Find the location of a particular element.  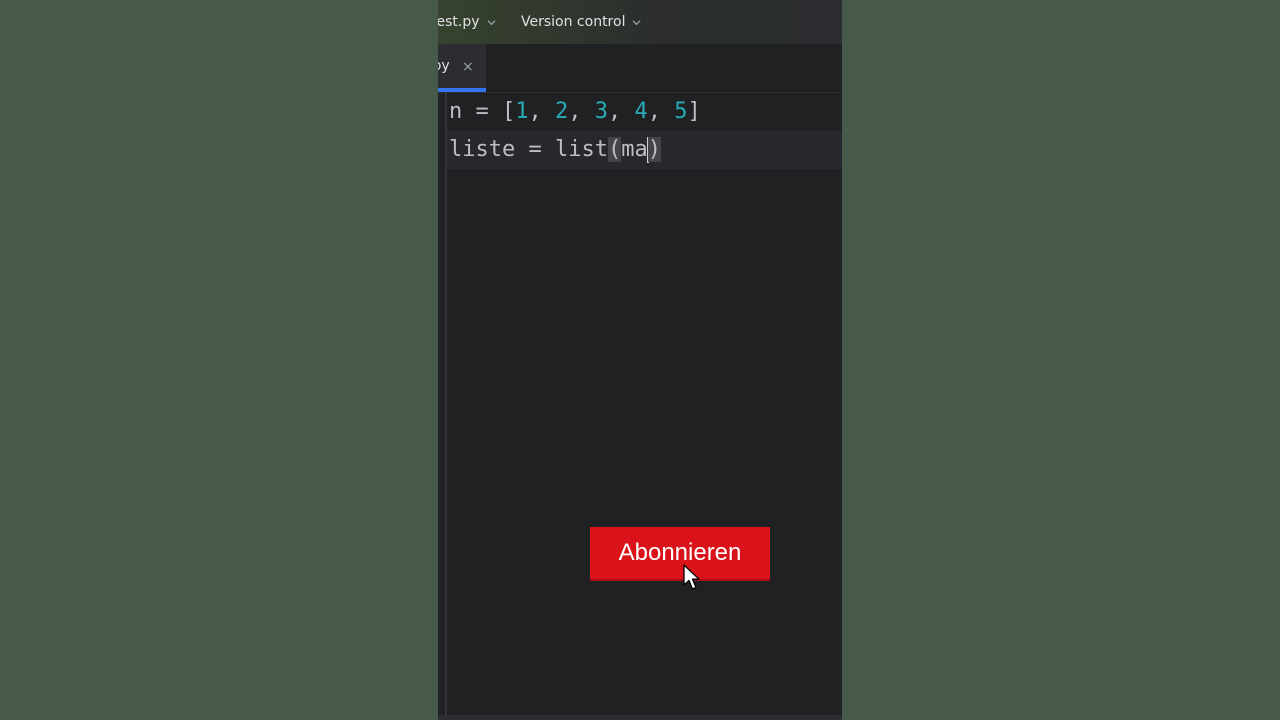

editor-tab-active: .py × is located at coordinates (462, 68).